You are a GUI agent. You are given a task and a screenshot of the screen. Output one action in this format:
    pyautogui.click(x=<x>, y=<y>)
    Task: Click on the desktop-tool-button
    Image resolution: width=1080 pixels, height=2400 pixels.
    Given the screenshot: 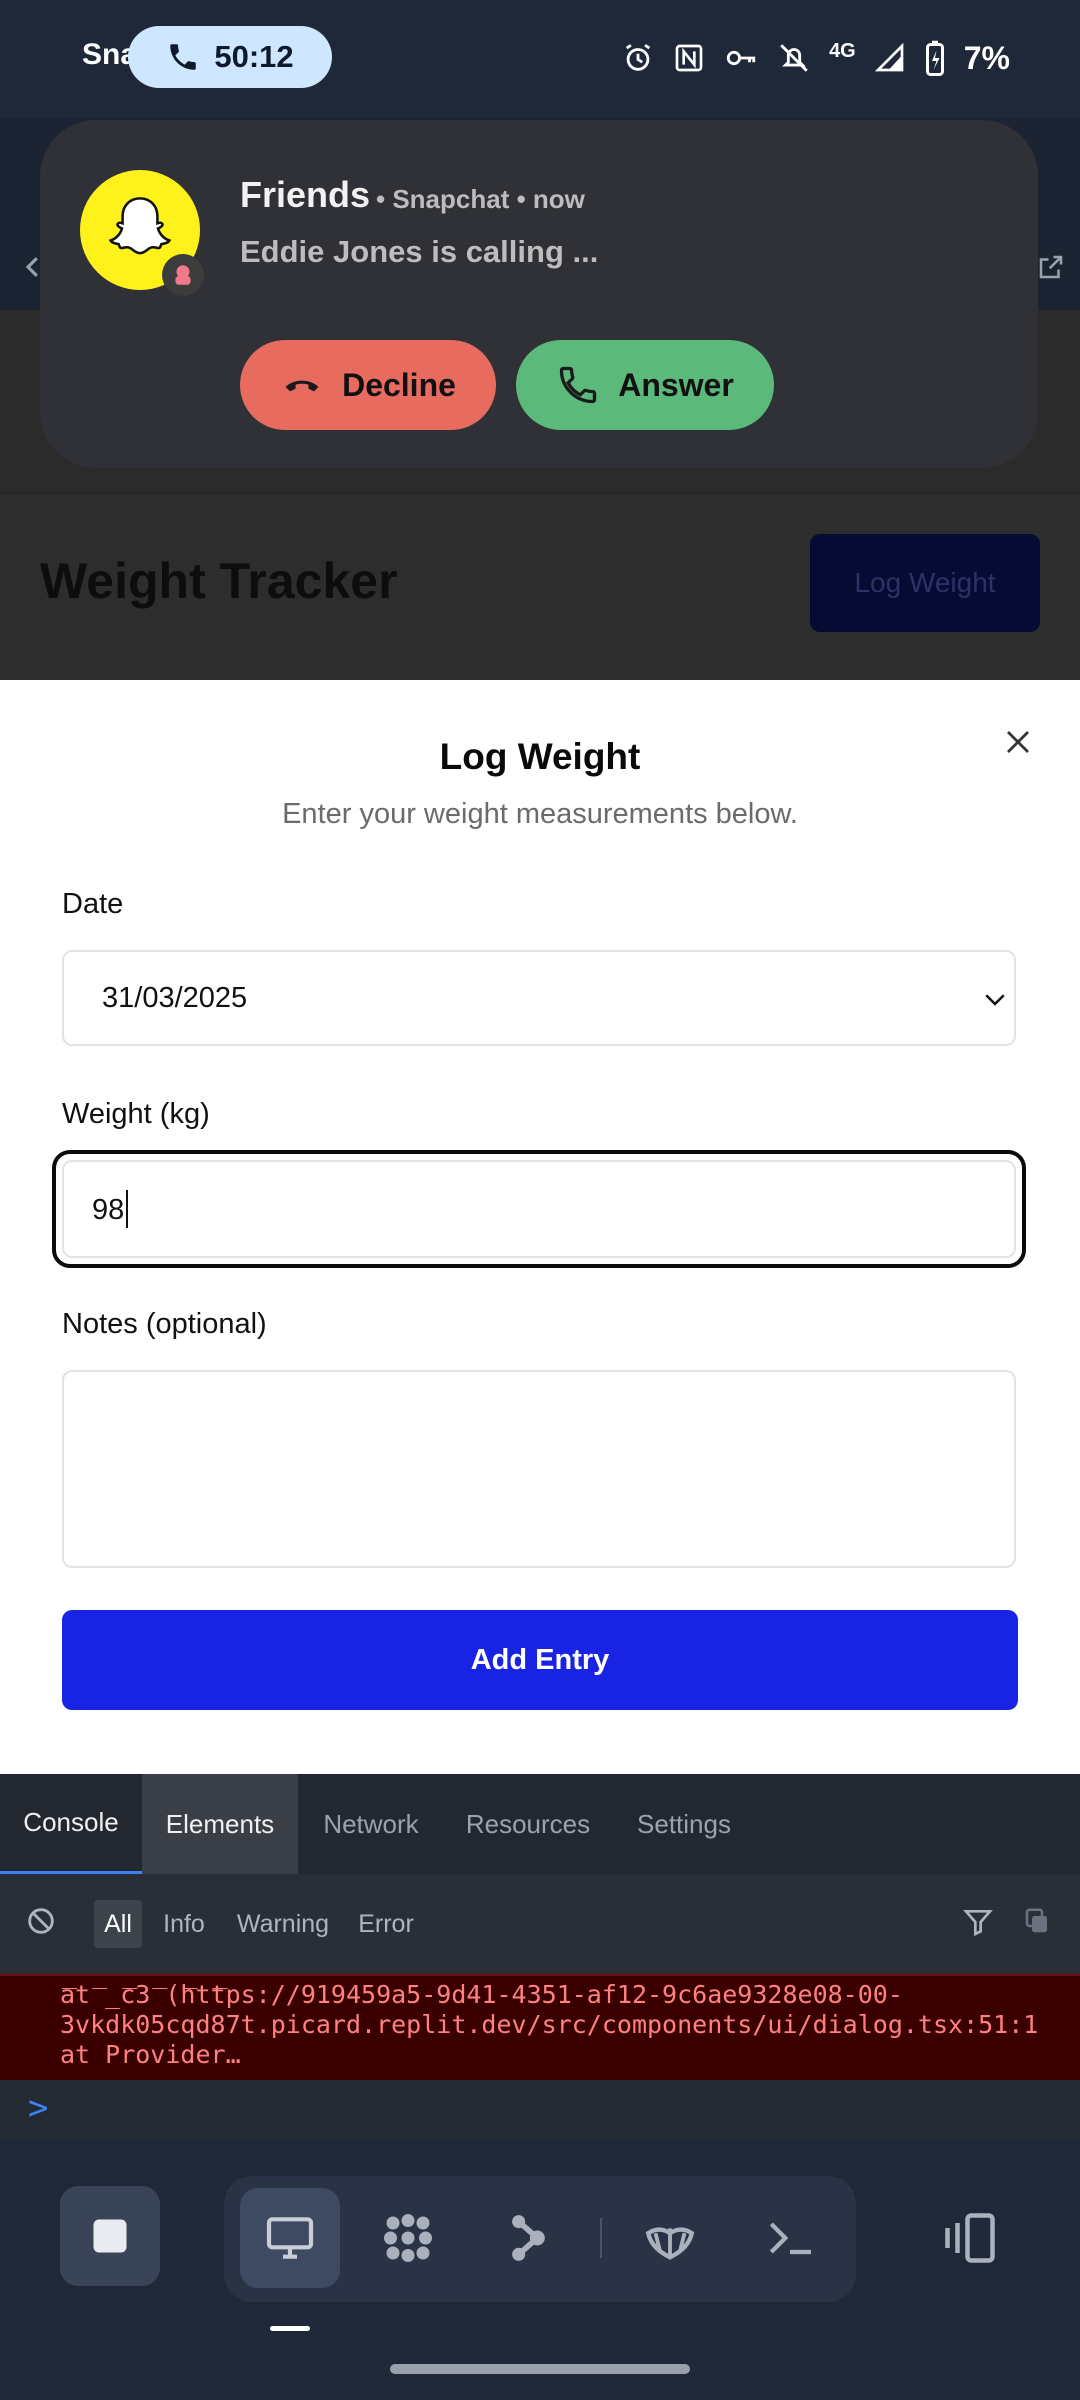 What is the action you would take?
    pyautogui.click(x=290, y=2238)
    